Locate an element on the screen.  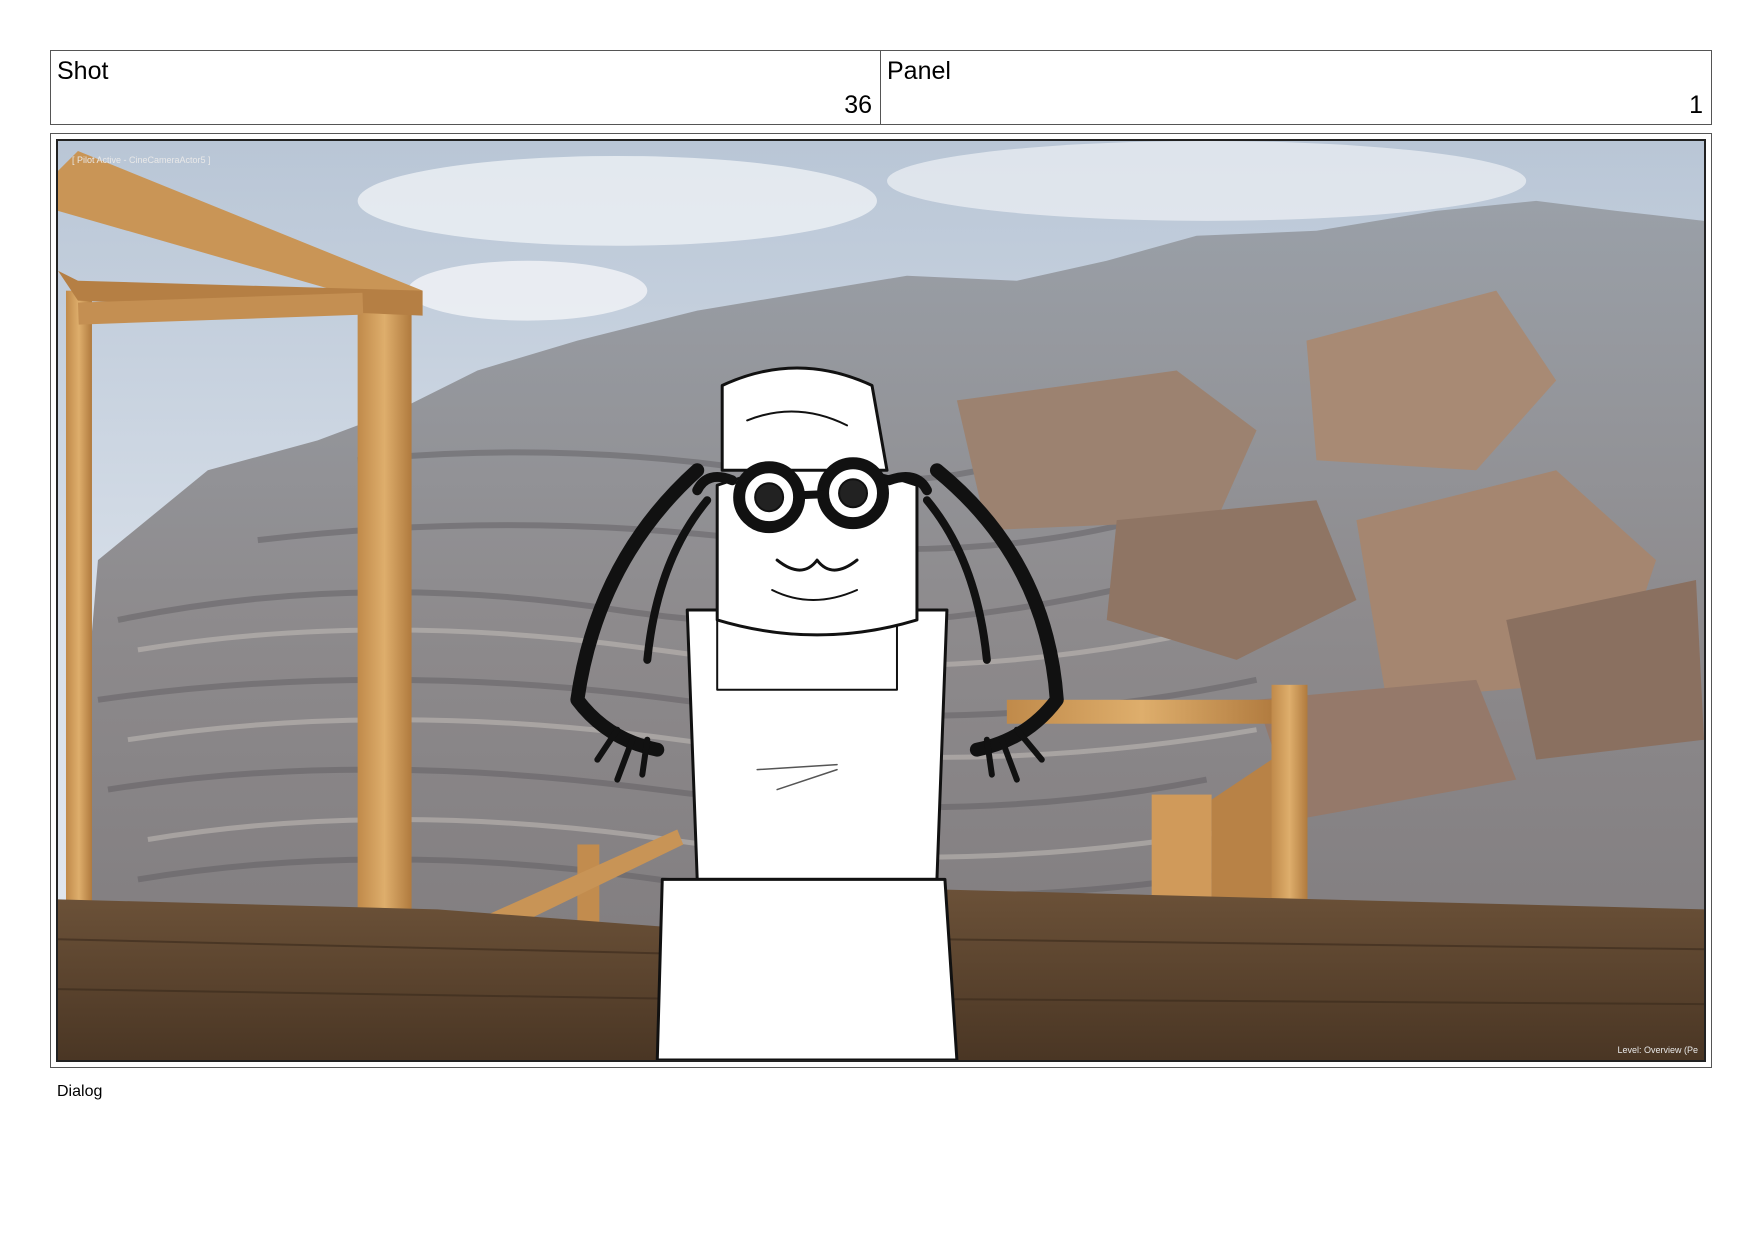
panel-label: Panel is located at coordinates (919, 71).